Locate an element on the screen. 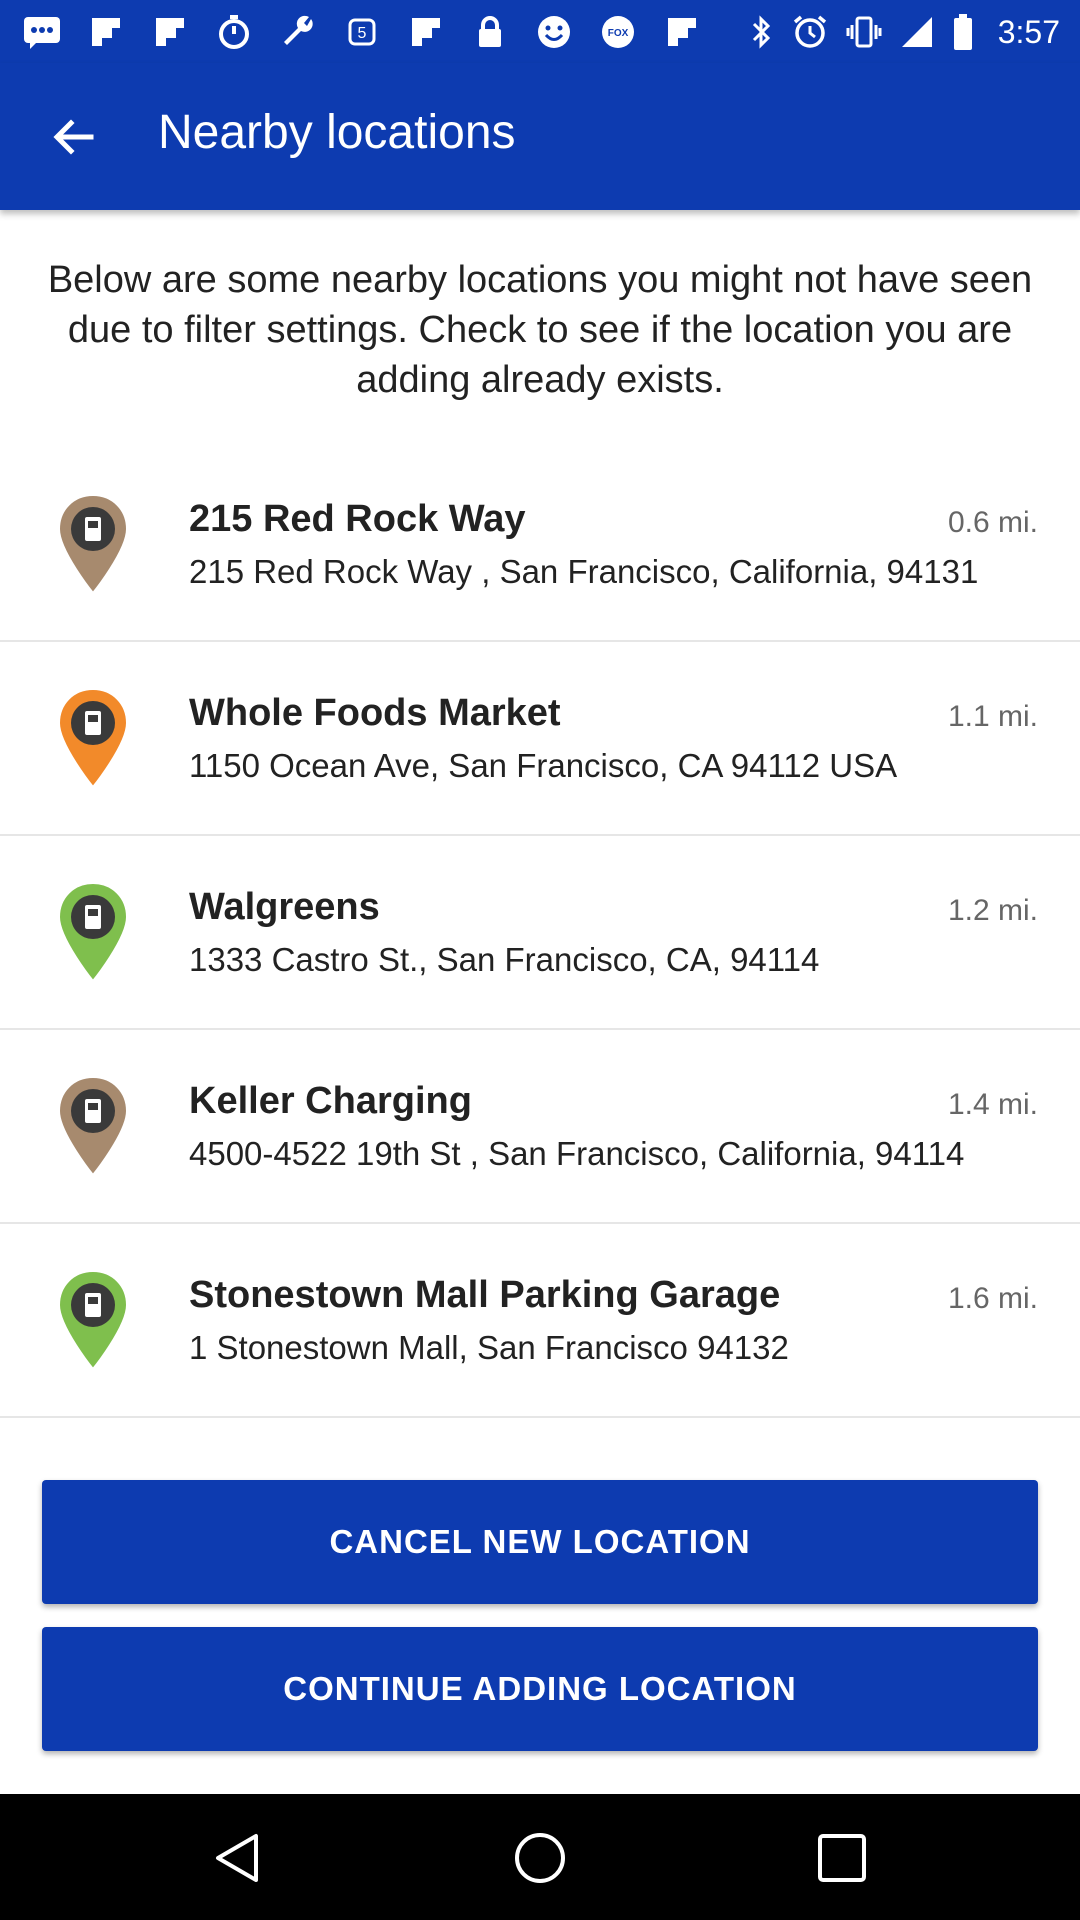 Image resolution: width=1080 pixels, height=1920 pixels. timer-icon is located at coordinates (234, 32).